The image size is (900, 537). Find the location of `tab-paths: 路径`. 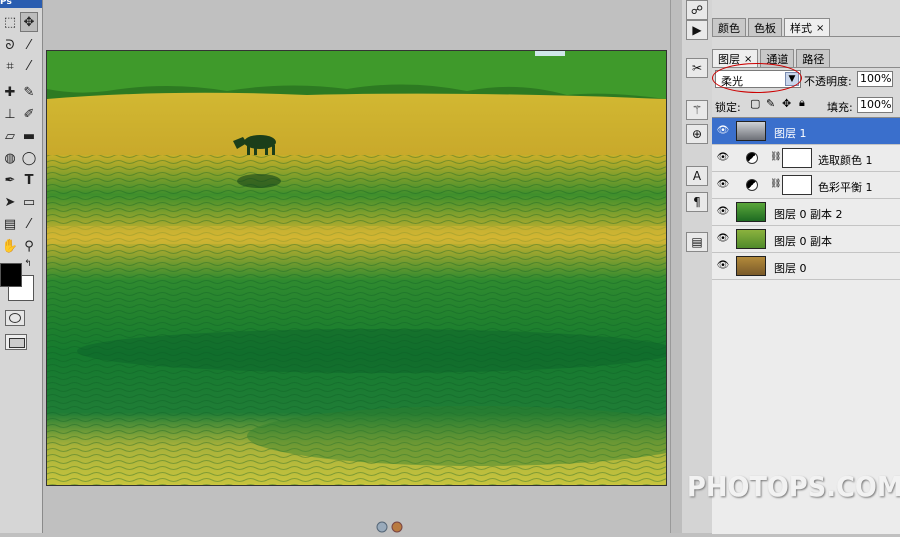

tab-paths: 路径 is located at coordinates (813, 58).